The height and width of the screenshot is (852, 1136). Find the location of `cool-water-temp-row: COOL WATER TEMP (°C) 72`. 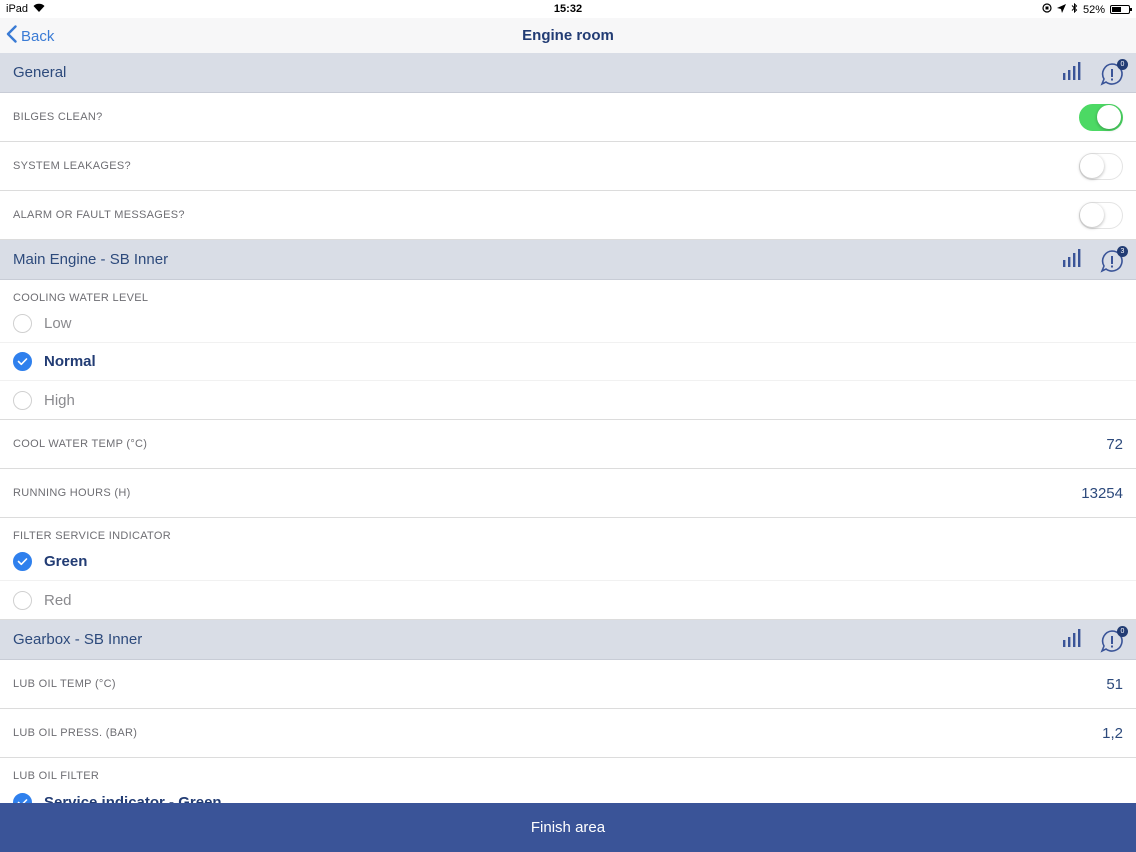

cool-water-temp-row: COOL WATER TEMP (°C) 72 is located at coordinates (568, 444).